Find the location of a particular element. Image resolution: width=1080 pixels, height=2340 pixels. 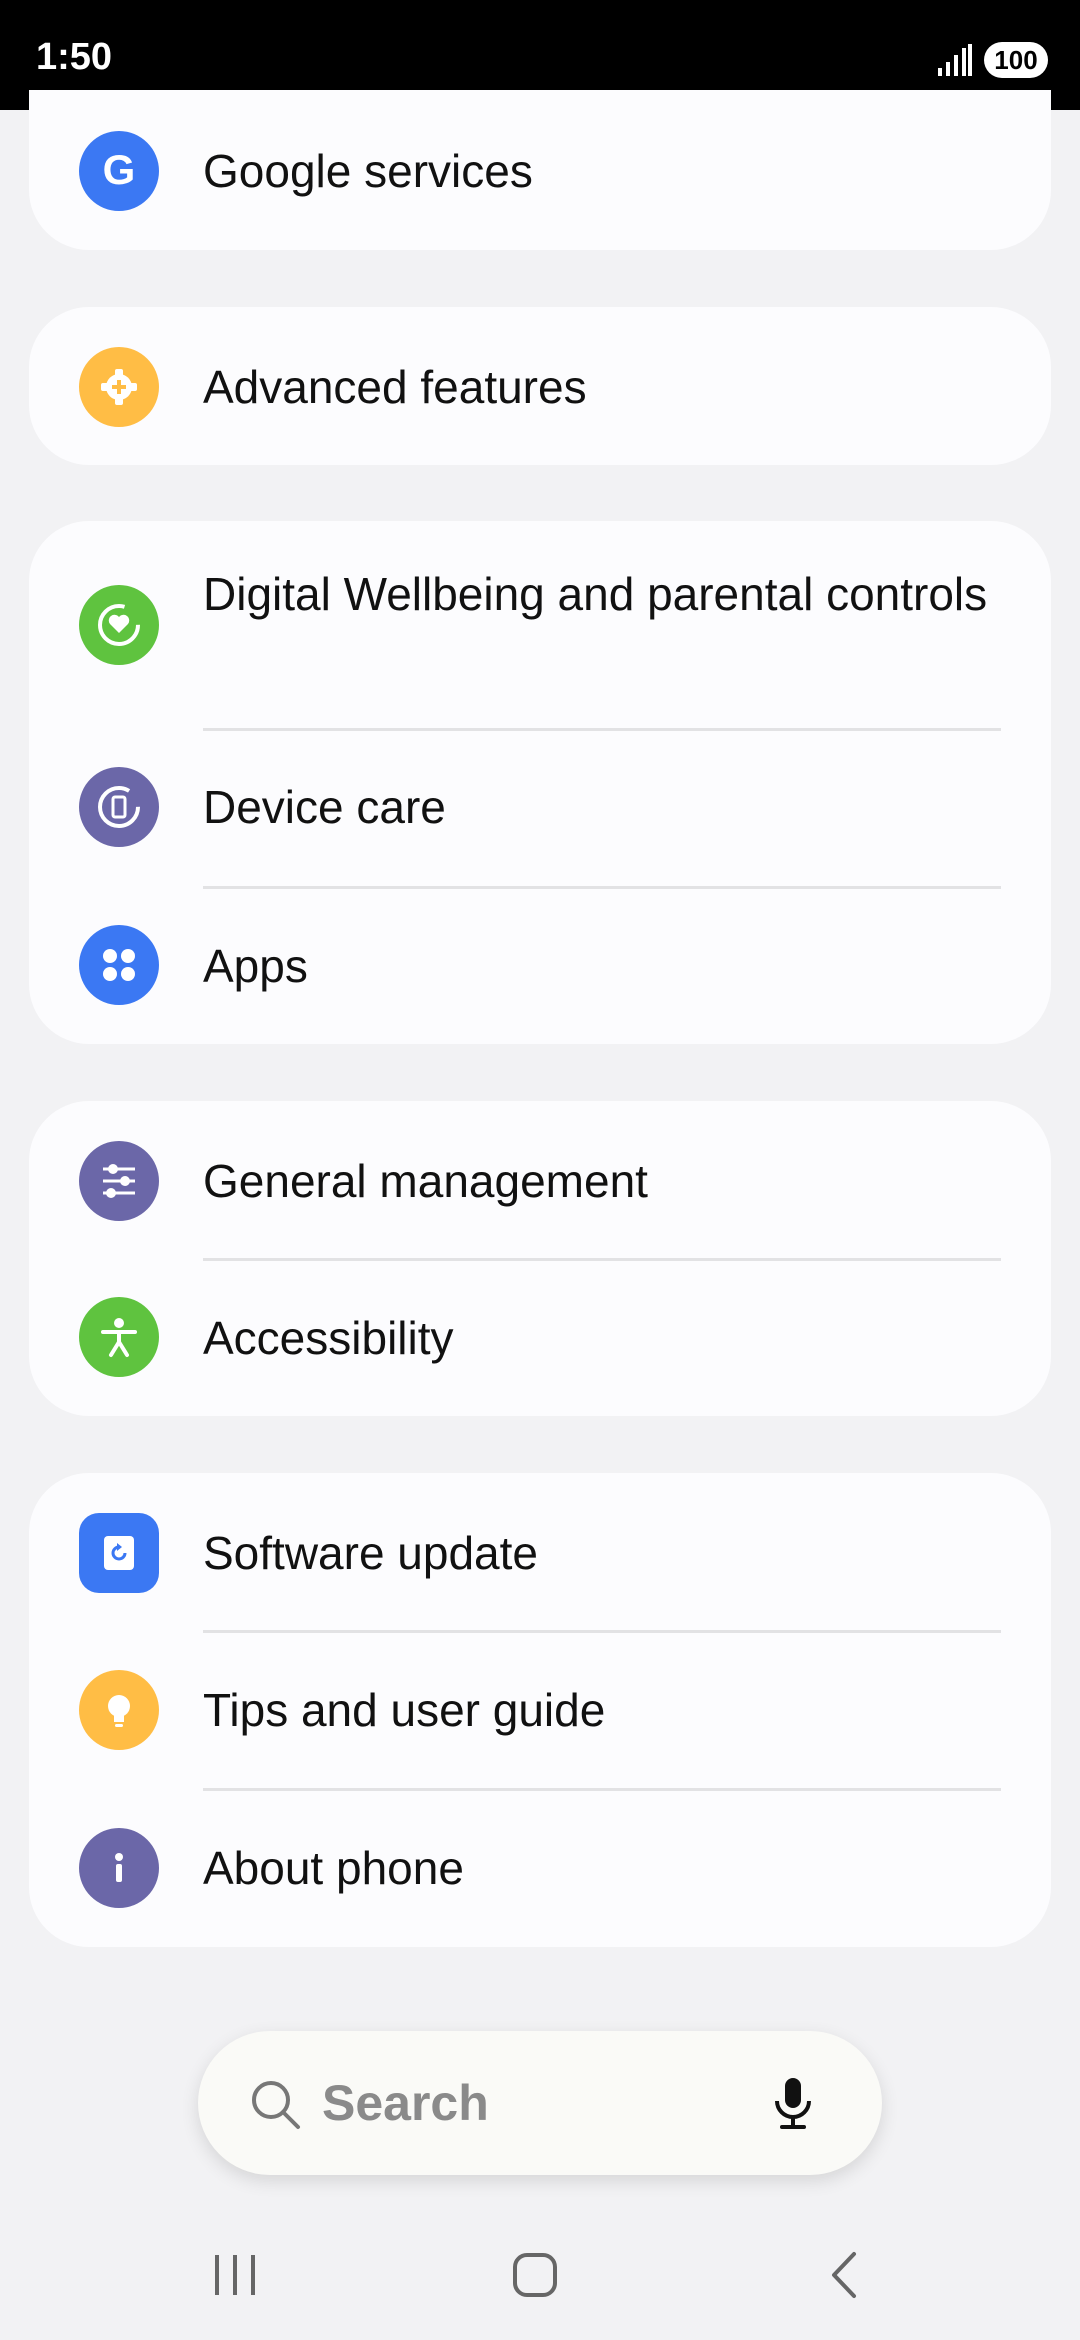

general-card: General management Accessibility is located at coordinates (540, 1258).